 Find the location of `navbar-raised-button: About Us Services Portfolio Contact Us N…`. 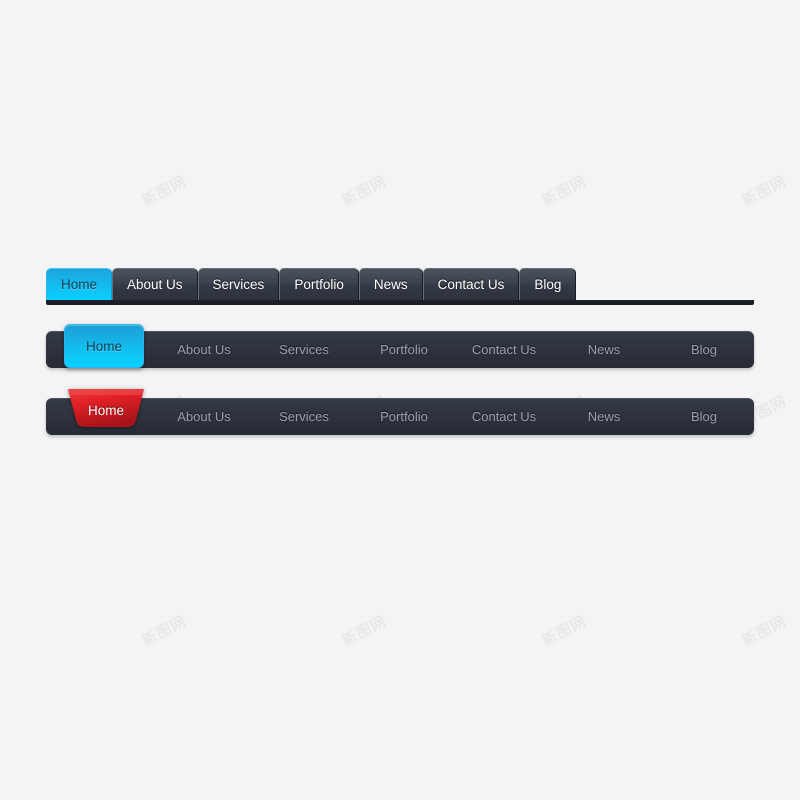

navbar-raised-button: About Us Services Portfolio Contact Us N… is located at coordinates (400, 346).